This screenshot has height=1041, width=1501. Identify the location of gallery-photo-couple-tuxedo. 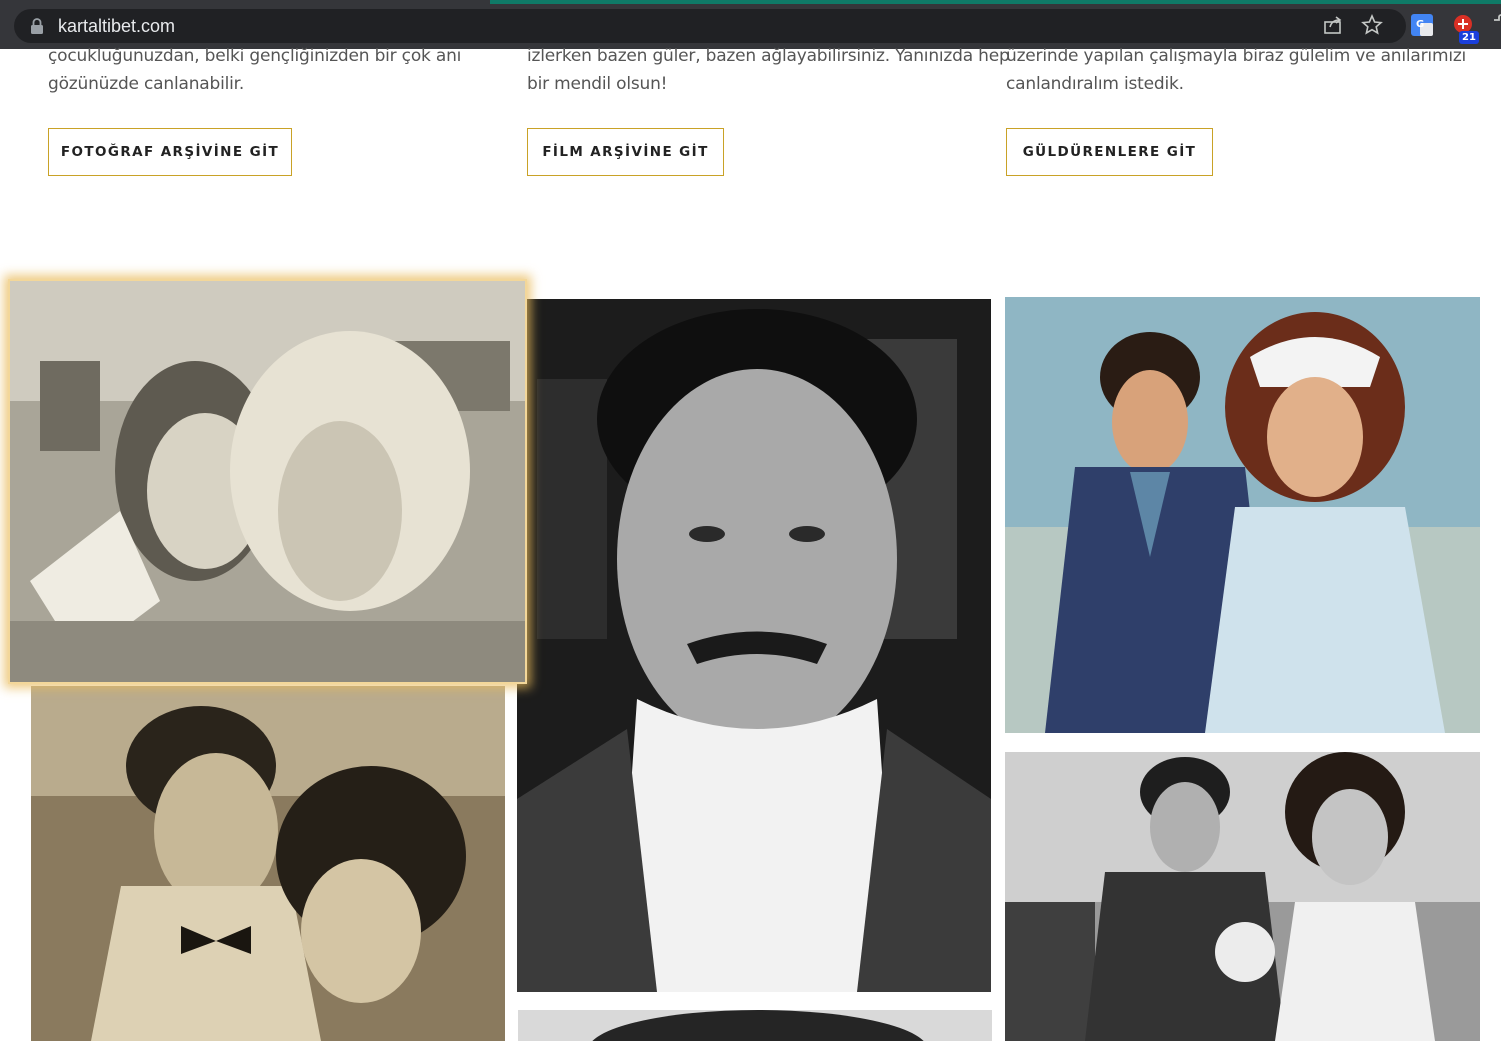
(268, 863).